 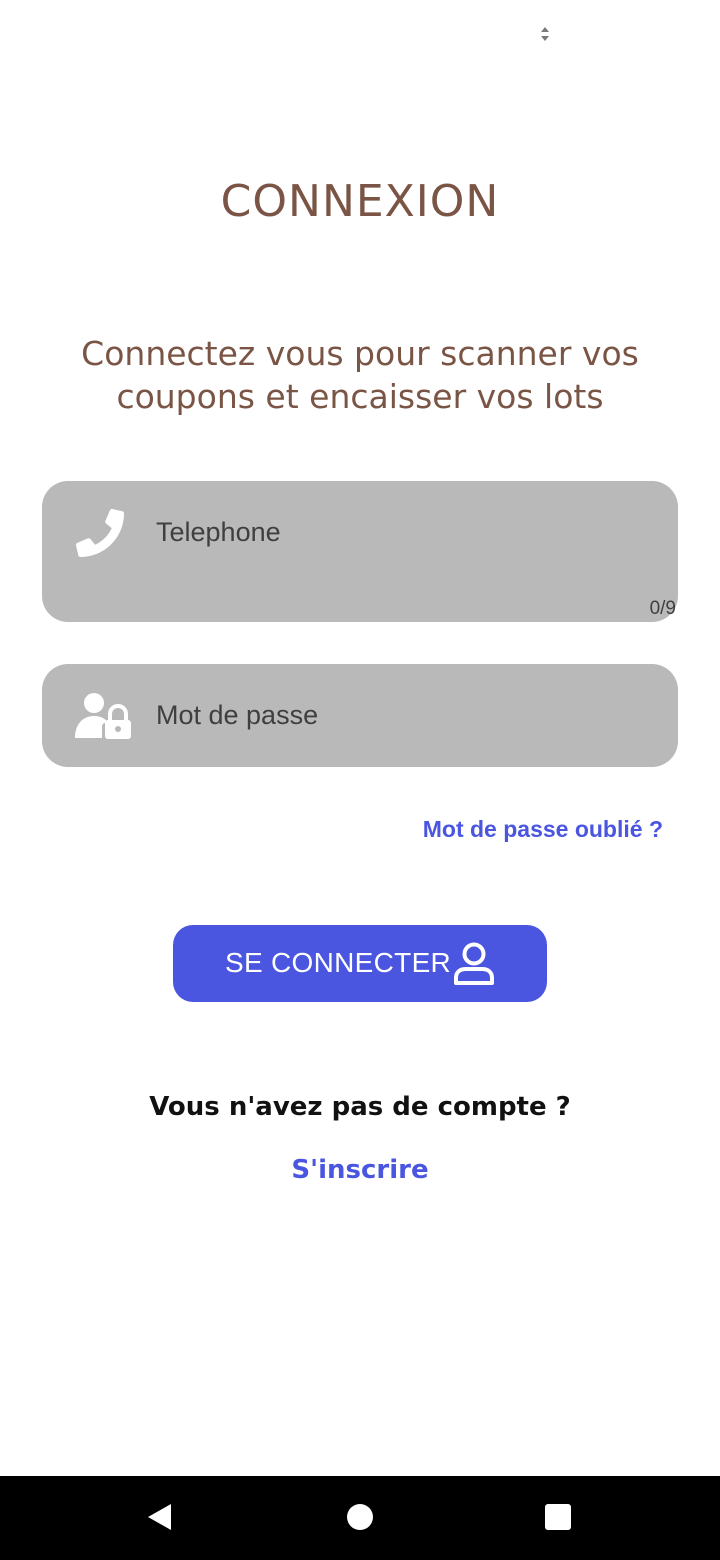 I want to click on signup-link: S'inscrire, so click(x=360, y=1170).